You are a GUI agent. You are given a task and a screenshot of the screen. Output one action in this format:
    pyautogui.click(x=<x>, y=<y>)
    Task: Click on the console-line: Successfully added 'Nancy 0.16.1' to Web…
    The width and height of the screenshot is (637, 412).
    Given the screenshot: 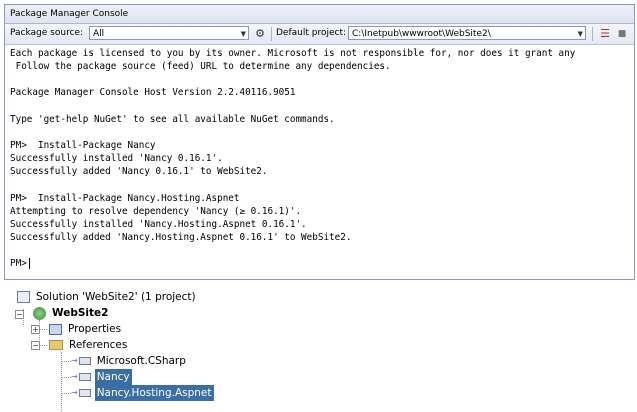 What is the action you would take?
    pyautogui.click(x=139, y=172)
    